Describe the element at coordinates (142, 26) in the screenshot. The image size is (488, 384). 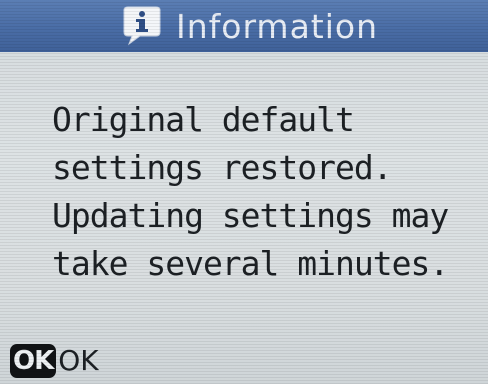
I see `info-speech-bubble-icon` at that location.